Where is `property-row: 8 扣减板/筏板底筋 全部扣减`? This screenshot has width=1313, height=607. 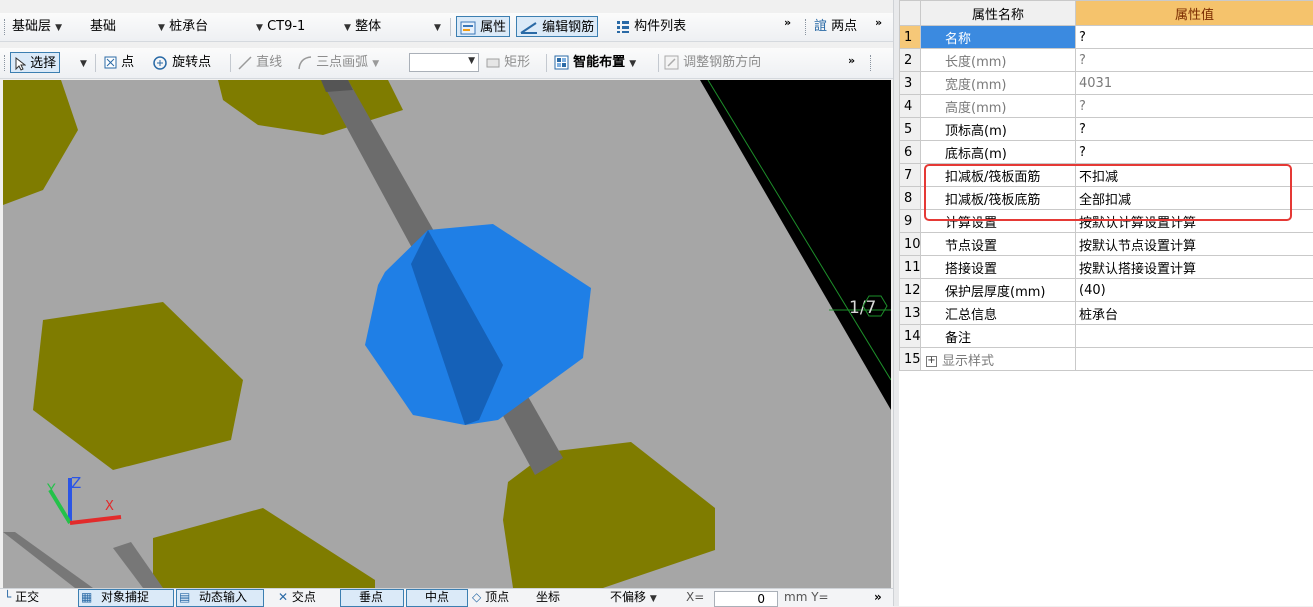 property-row: 8 扣减板/筏板底筋 全部扣减 is located at coordinates (1106, 198).